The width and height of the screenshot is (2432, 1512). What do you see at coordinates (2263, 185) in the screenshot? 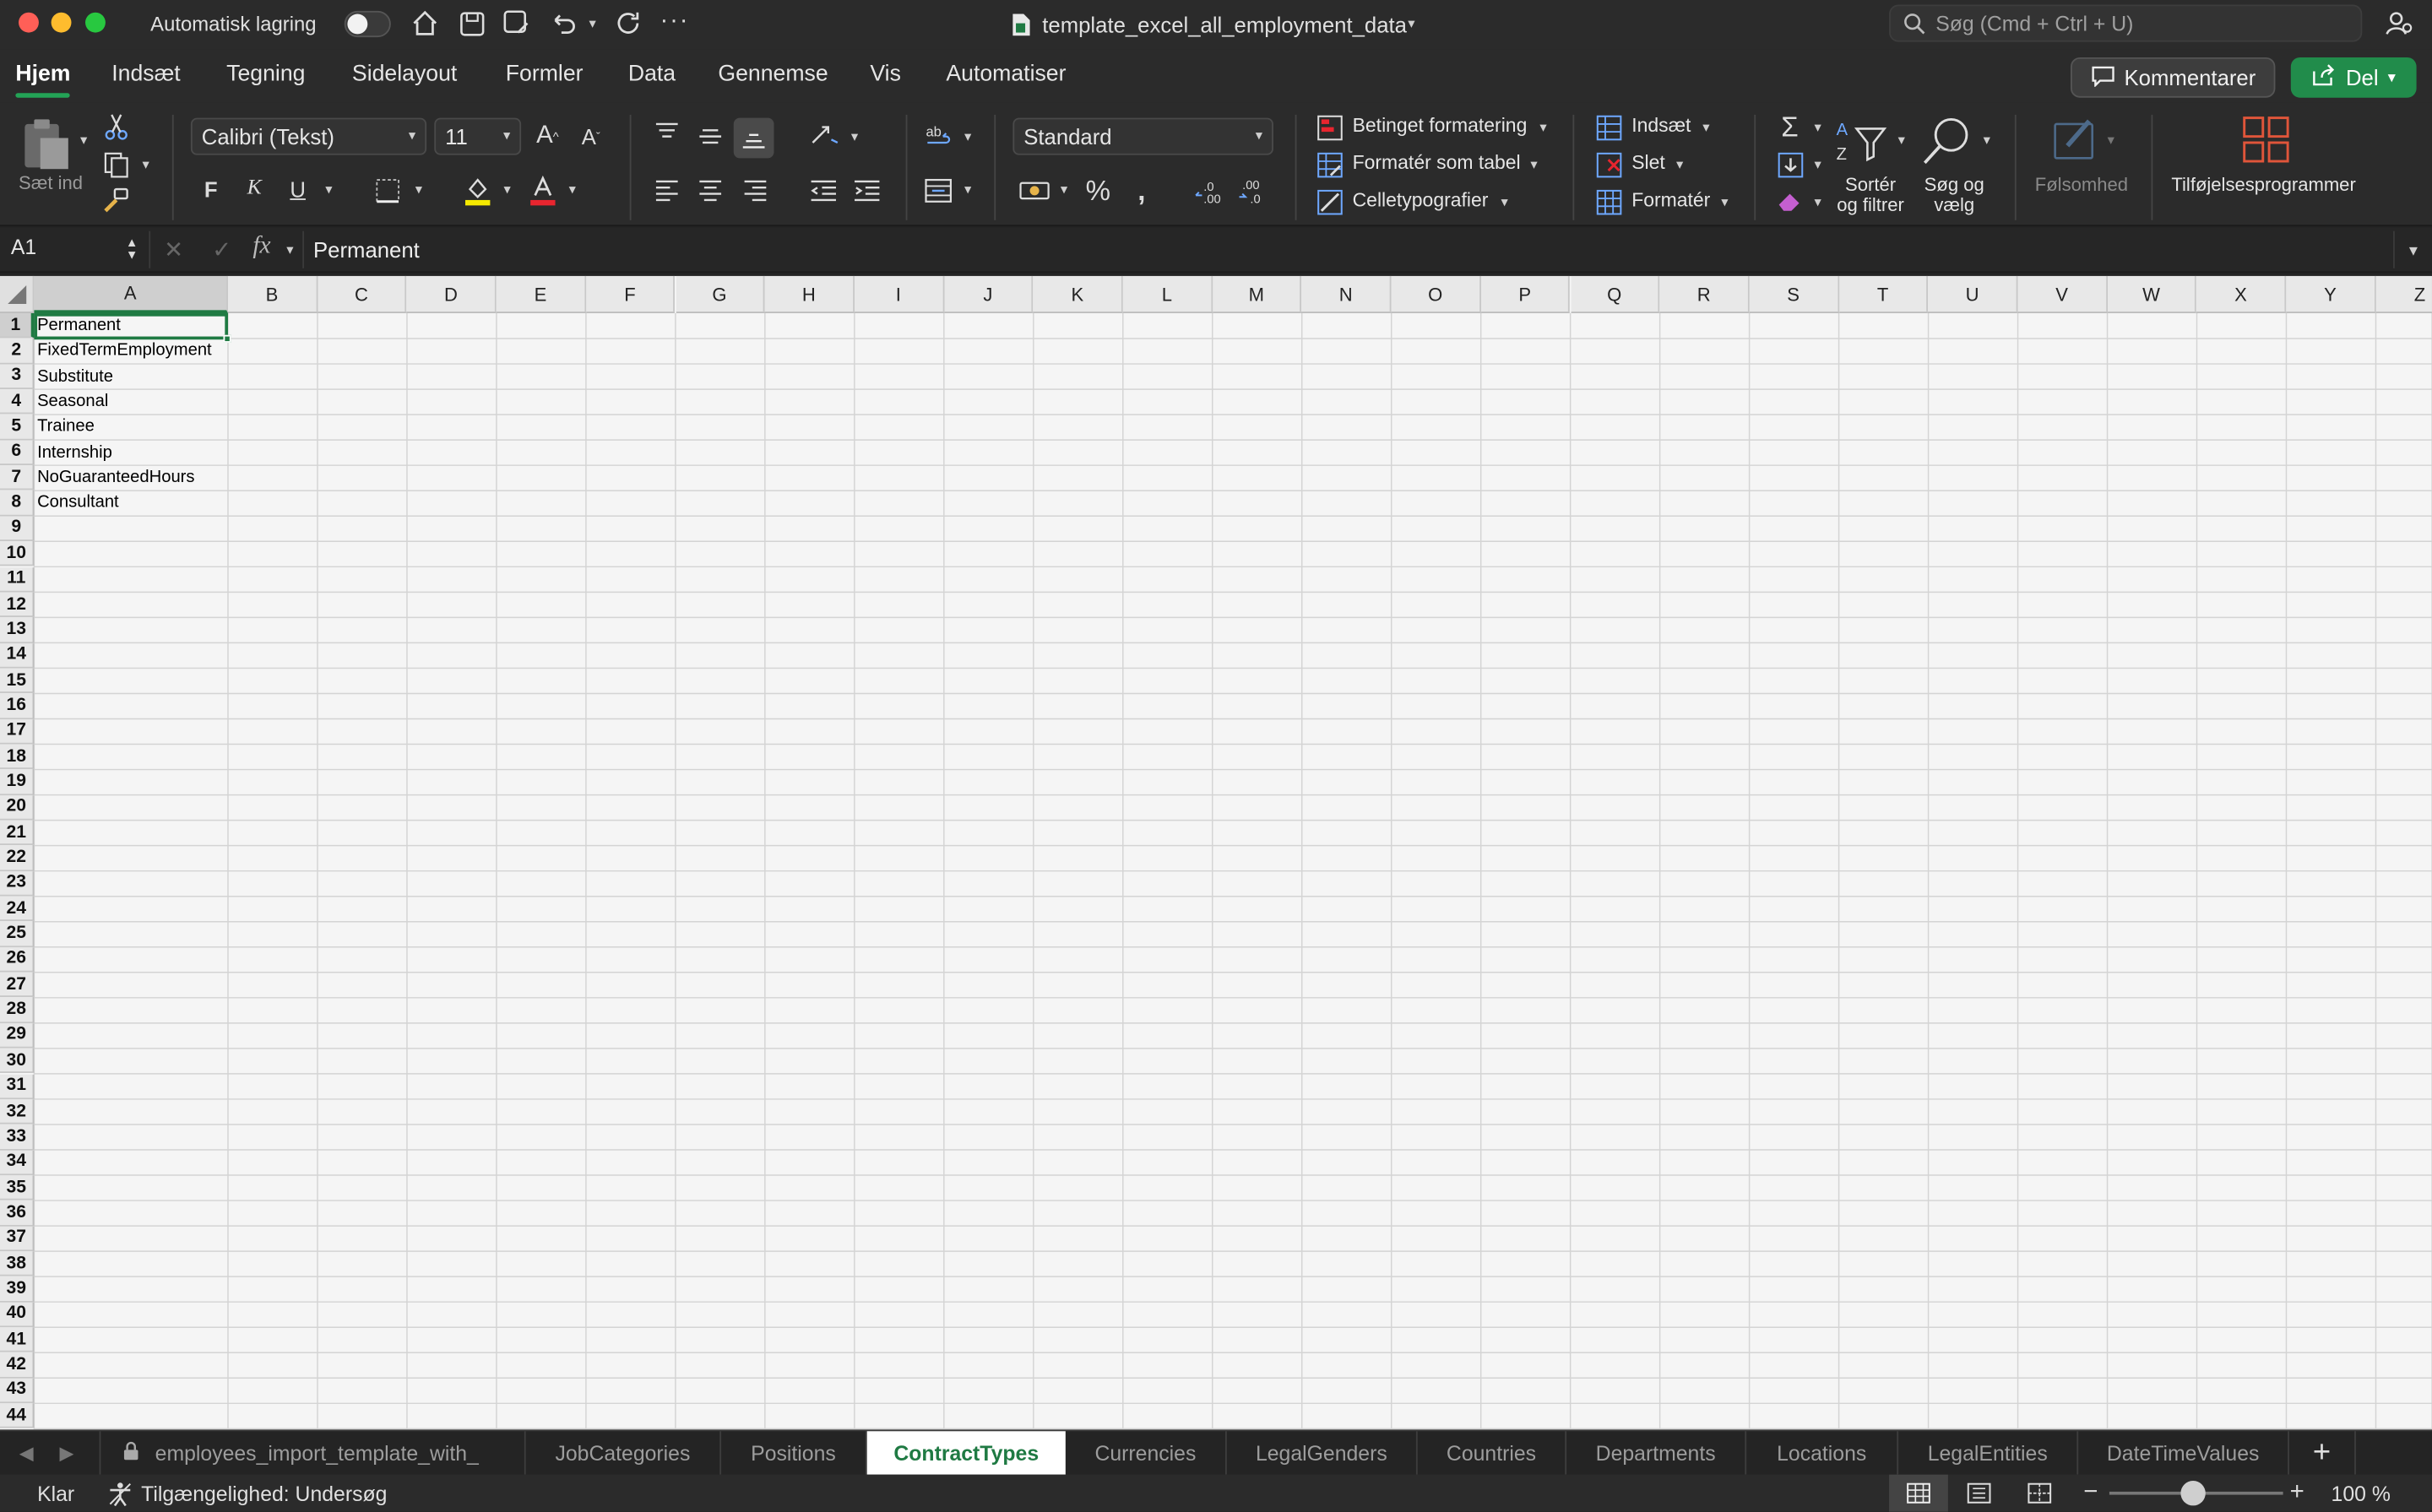
I see `addins-label: Tilføjelsesprogrammer` at bounding box center [2263, 185].